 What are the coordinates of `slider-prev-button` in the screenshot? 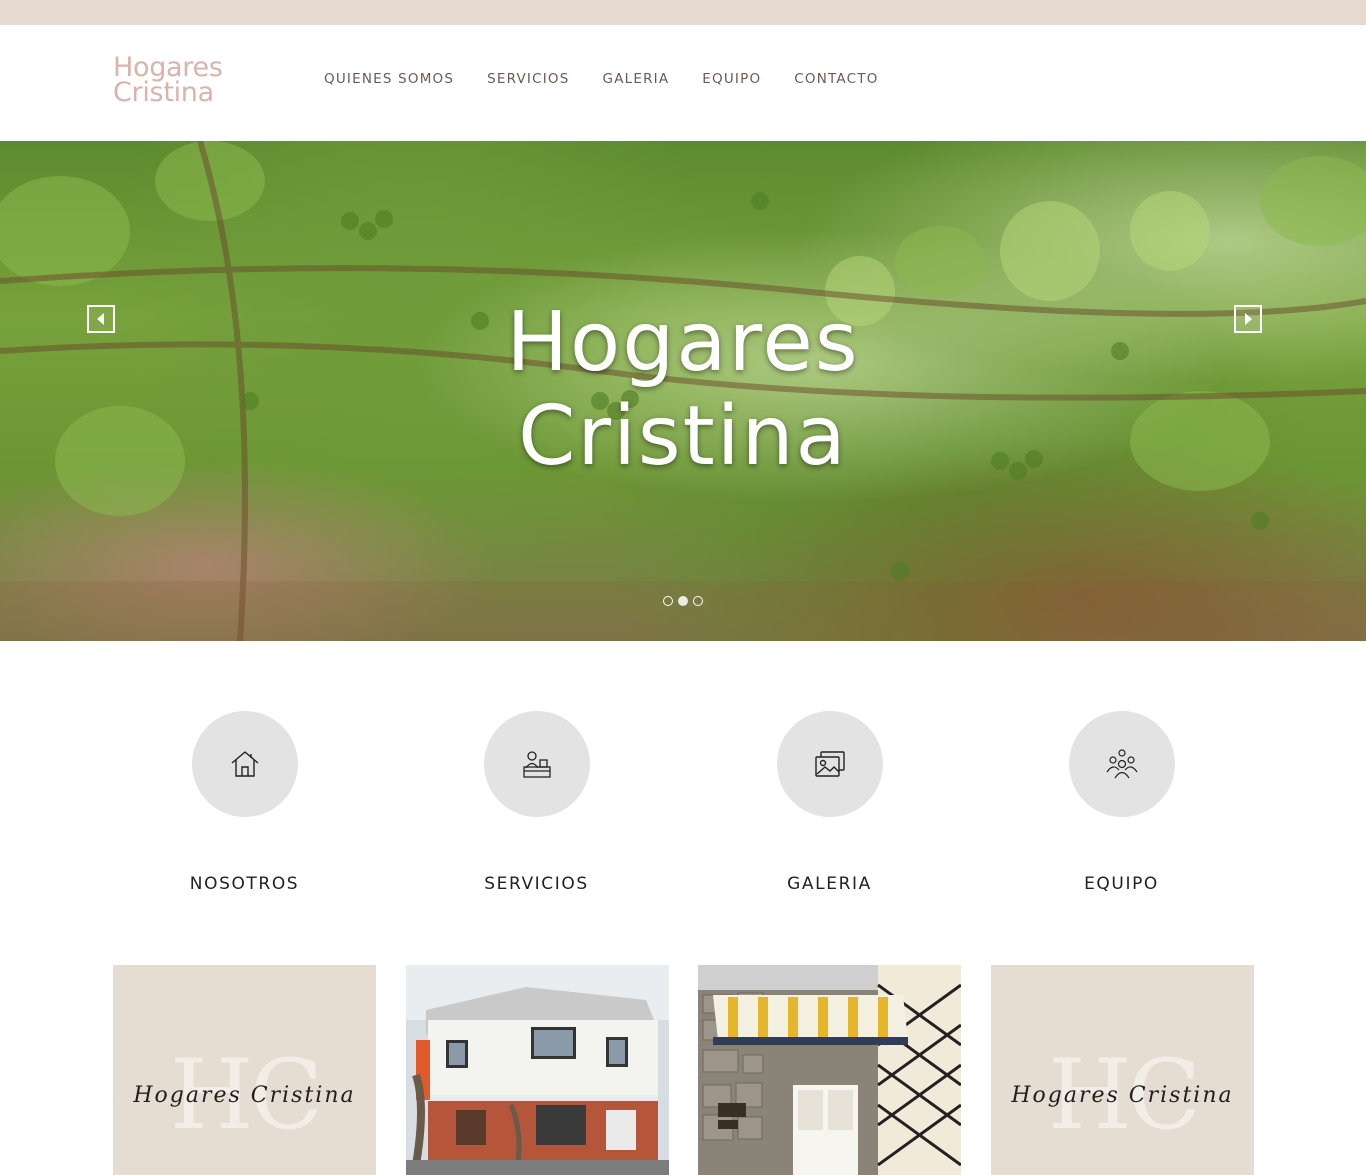 It's located at (101, 319).